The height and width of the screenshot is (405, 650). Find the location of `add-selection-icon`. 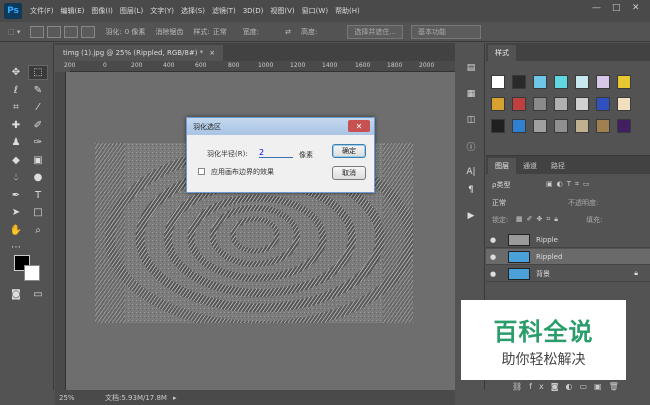

add-selection-icon is located at coordinates (54, 31).